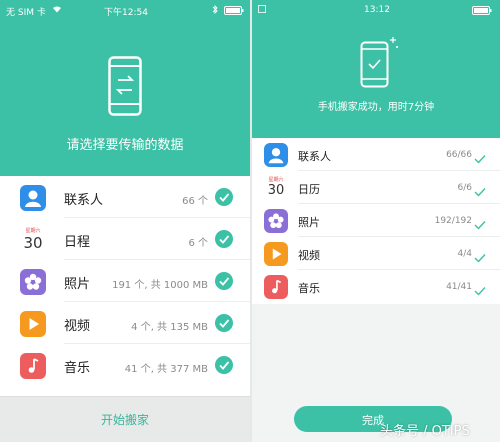  I want to click on list-item-contacts: 联系人 66 个, so click(125, 197).